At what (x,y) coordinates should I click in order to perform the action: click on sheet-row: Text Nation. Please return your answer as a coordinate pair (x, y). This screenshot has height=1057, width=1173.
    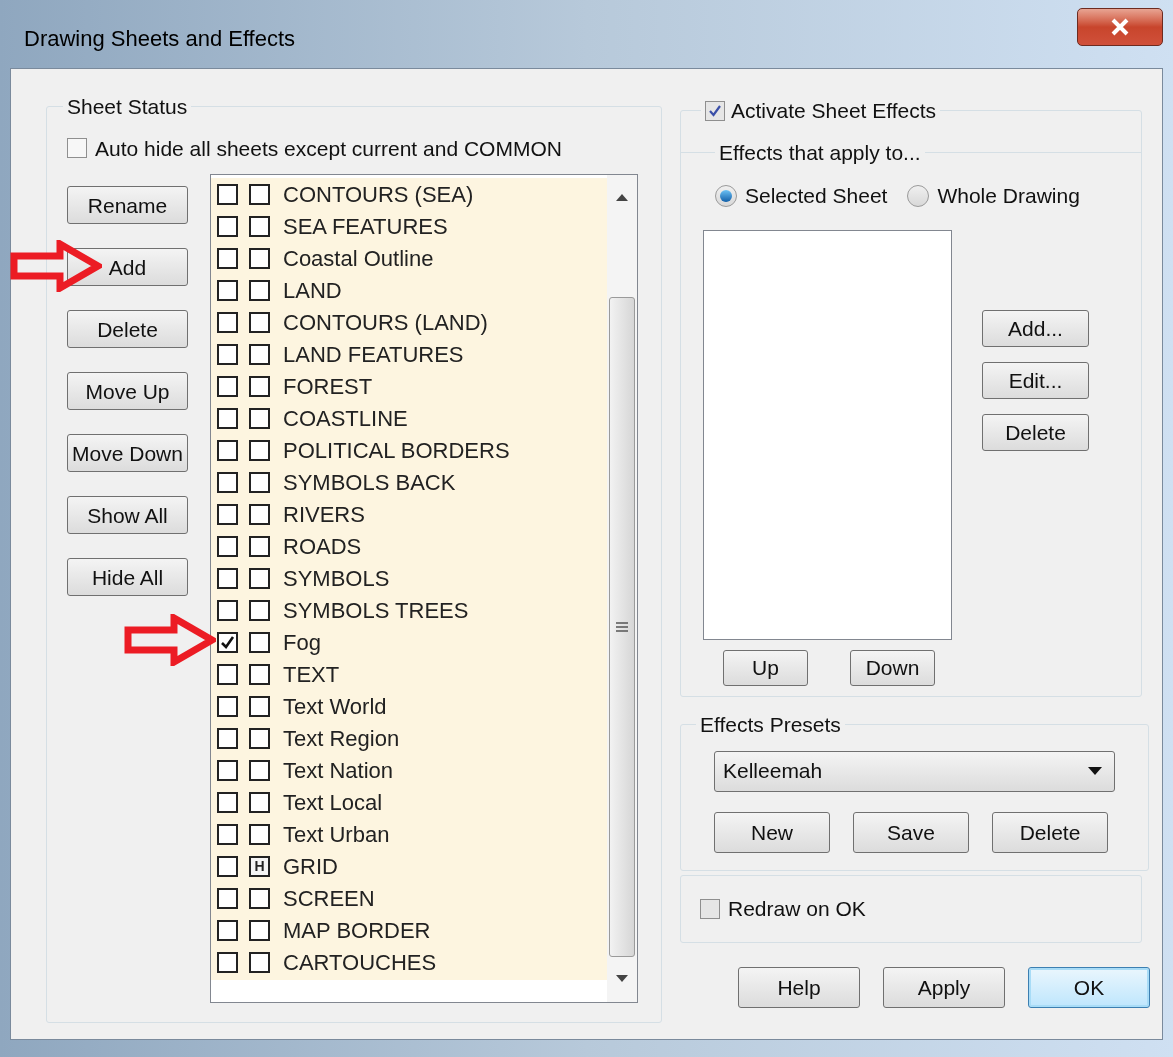
    Looking at the image, I should click on (409, 770).